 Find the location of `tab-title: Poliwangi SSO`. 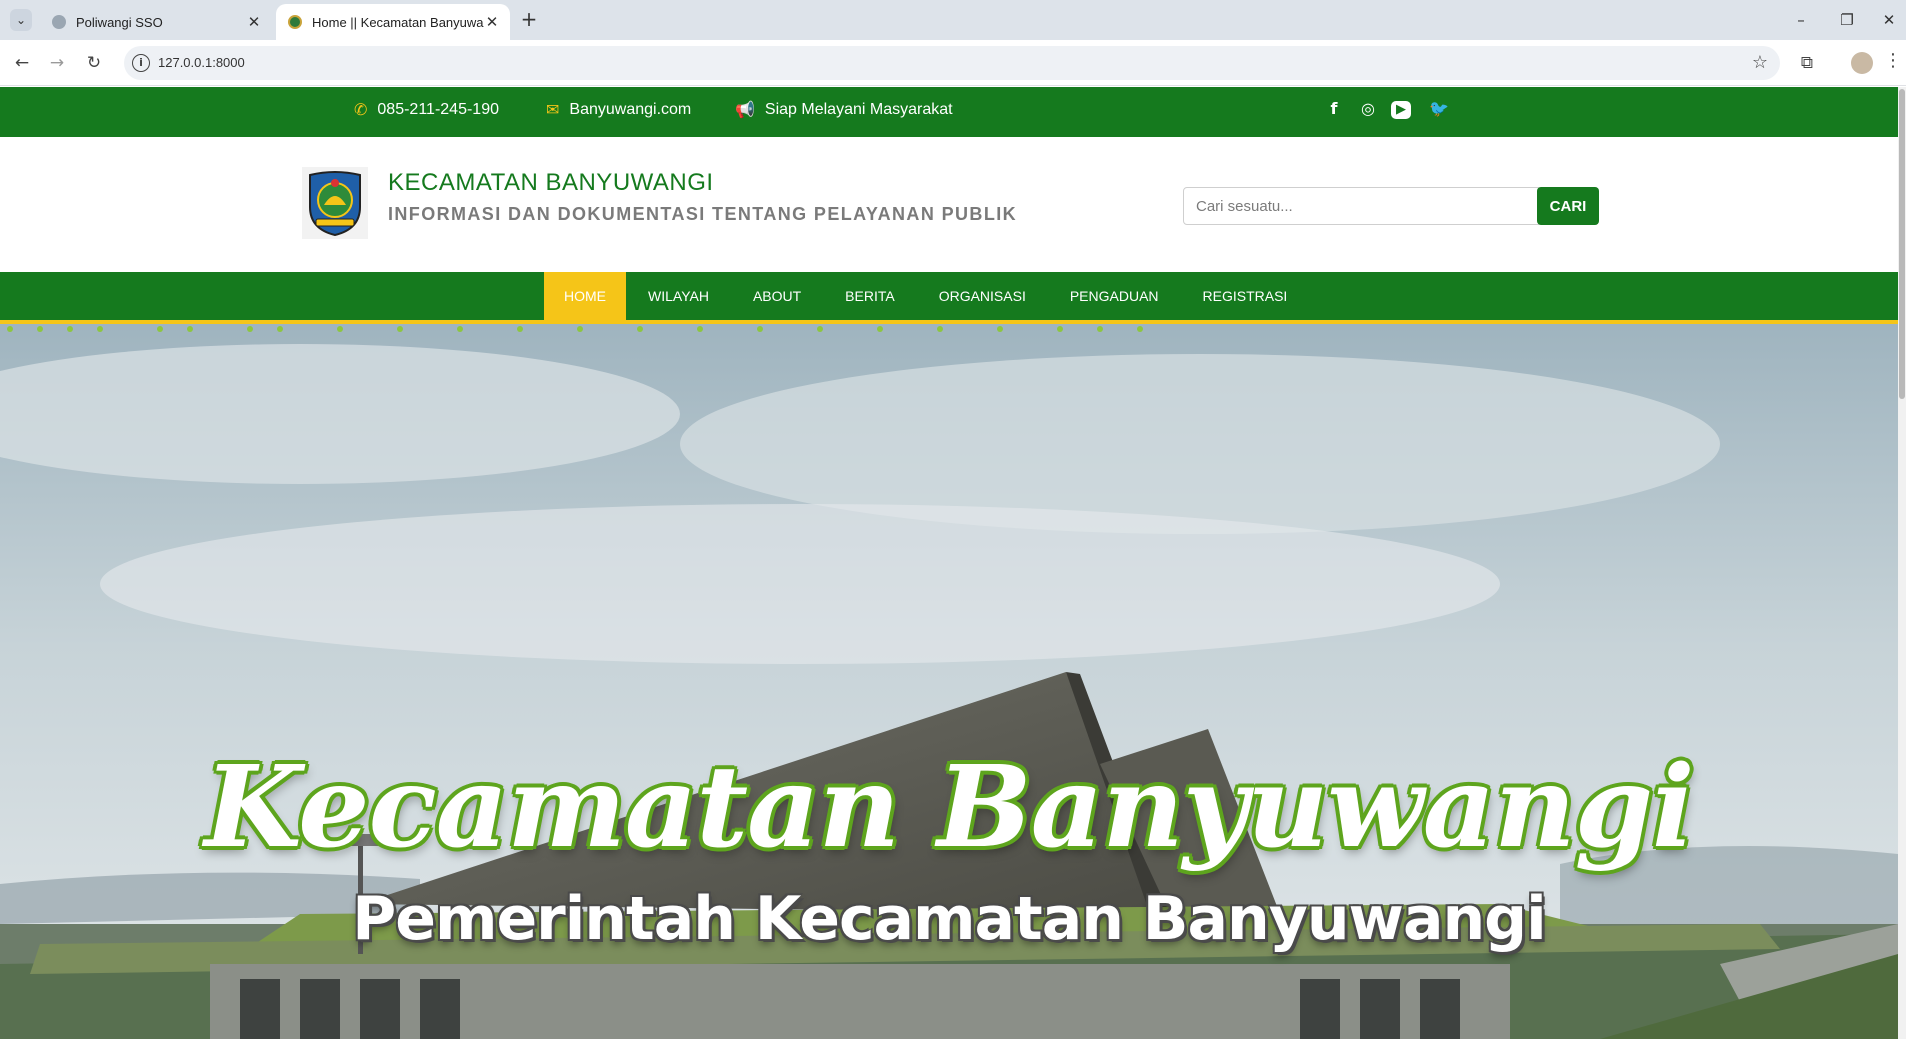

tab-title: Poliwangi SSO is located at coordinates (119, 22).